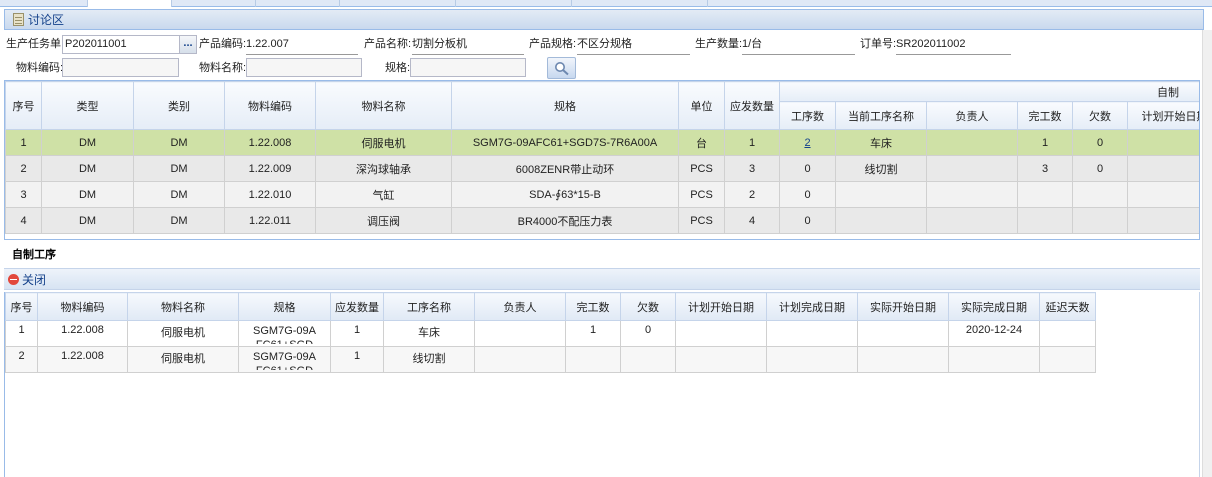  Describe the element at coordinates (812, 306) in the screenshot. I see `col-header: 计划完成日期` at that location.